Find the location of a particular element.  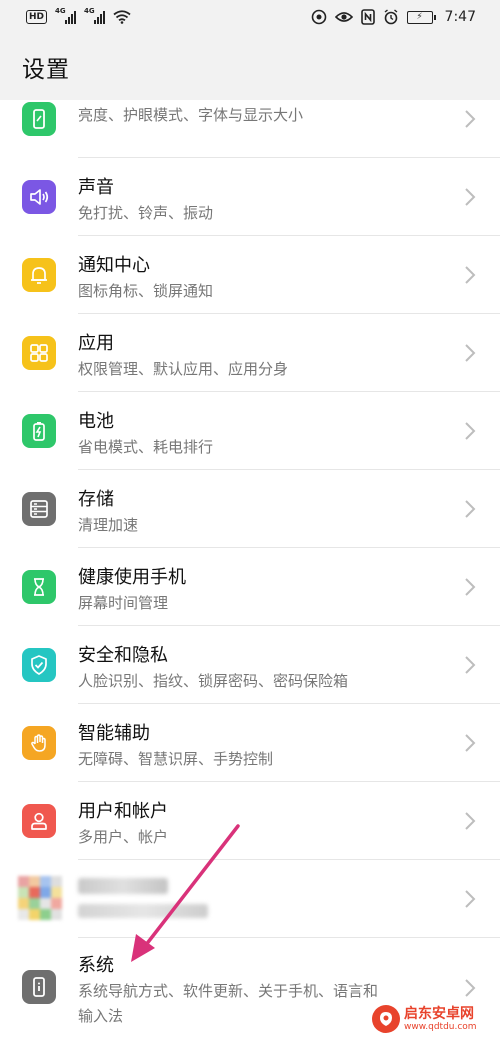

settings-item-title: 声音 is located at coordinates (96, 187).